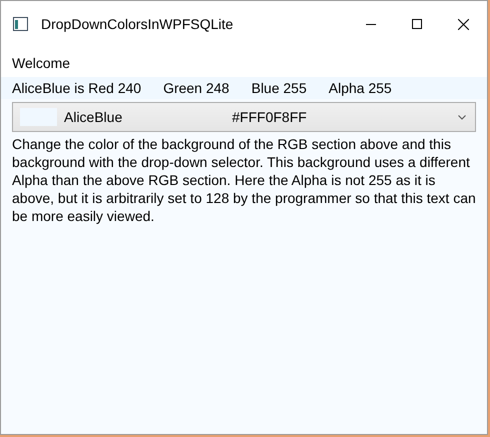 The width and height of the screenshot is (490, 437). What do you see at coordinates (77, 88) in the screenshot?
I see `channel-reading: AliceBlue is Red 240` at bounding box center [77, 88].